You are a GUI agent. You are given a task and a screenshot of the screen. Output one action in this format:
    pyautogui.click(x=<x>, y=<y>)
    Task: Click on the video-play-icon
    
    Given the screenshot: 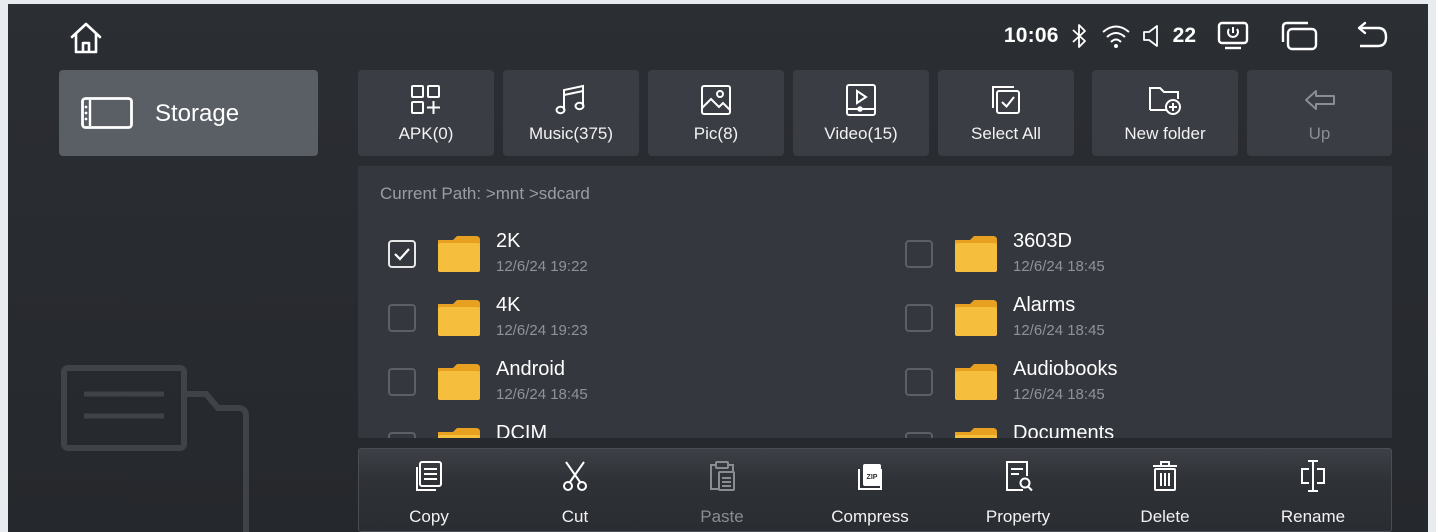 What is the action you would take?
    pyautogui.click(x=861, y=100)
    